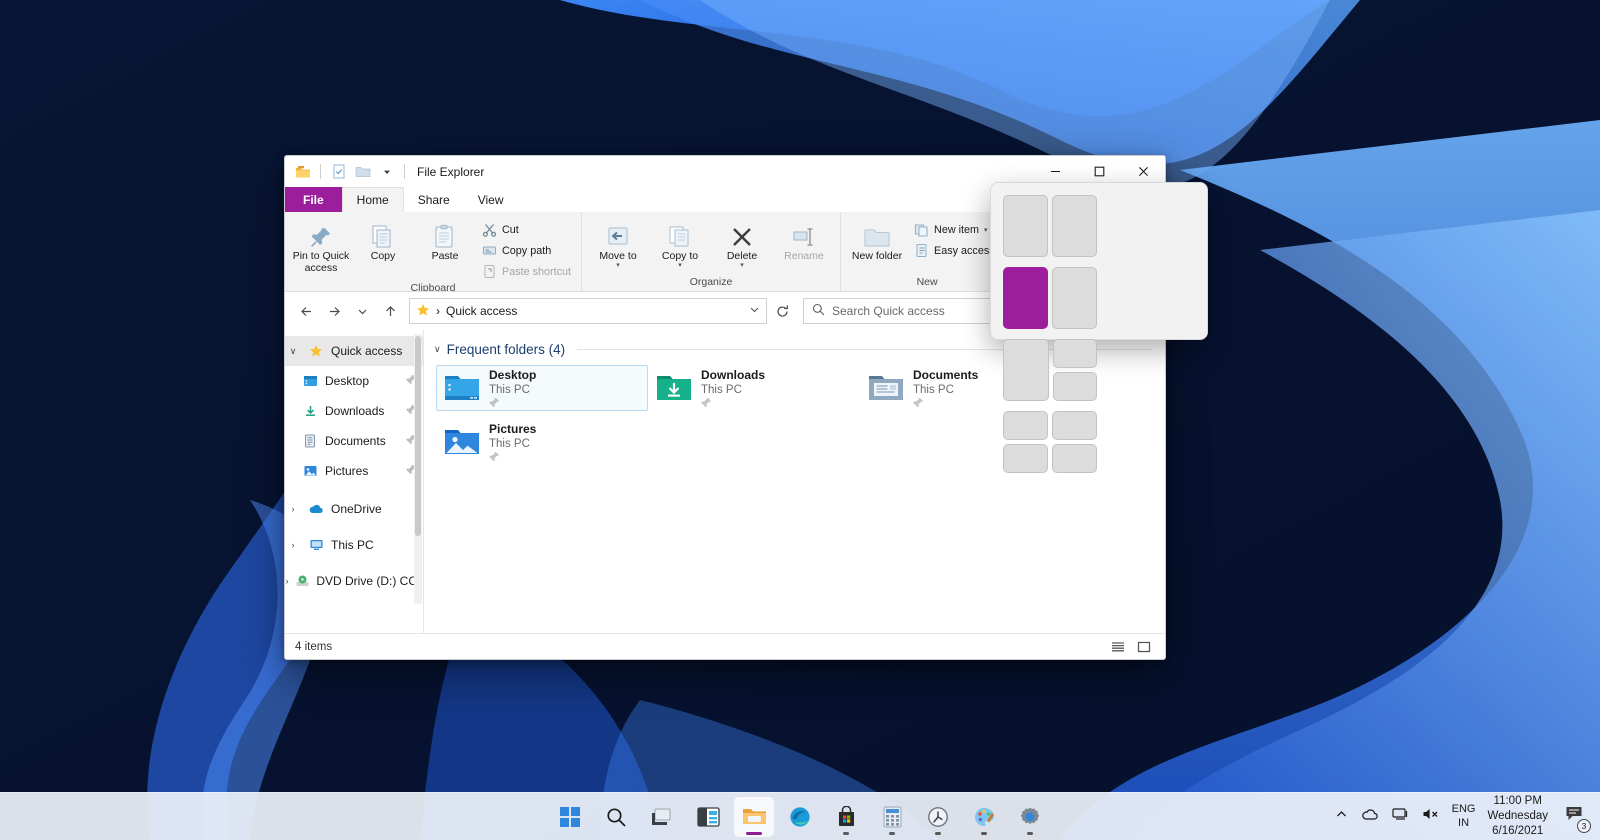  What do you see at coordinates (1144, 647) in the screenshot?
I see `large-icons-view-button` at bounding box center [1144, 647].